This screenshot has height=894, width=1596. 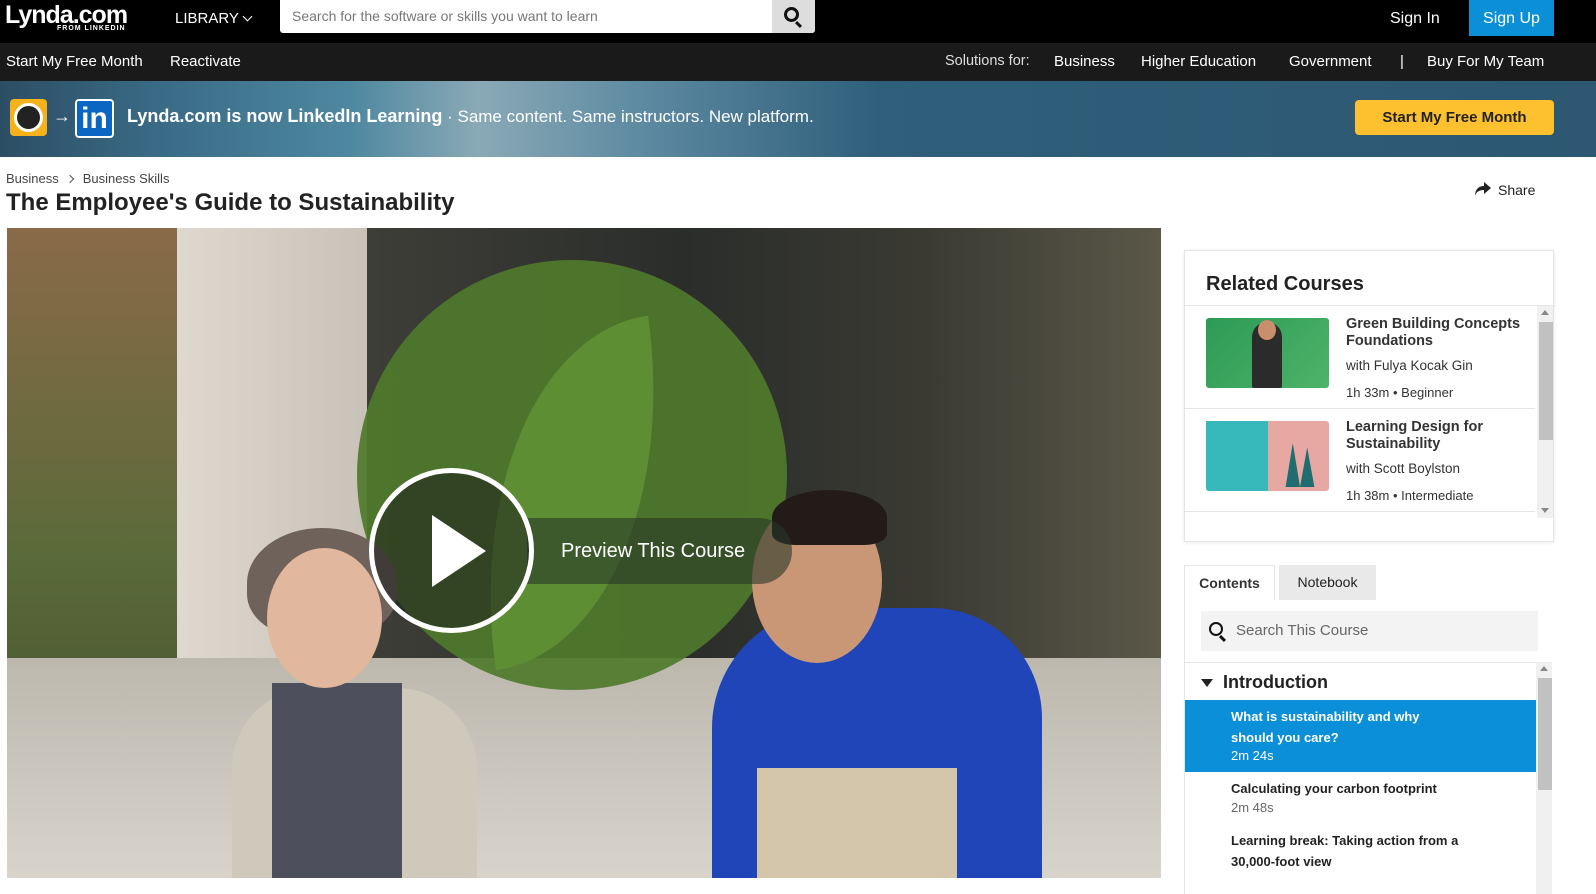 I want to click on buy-for-team-link: Buy For My Team, so click(x=1485, y=61).